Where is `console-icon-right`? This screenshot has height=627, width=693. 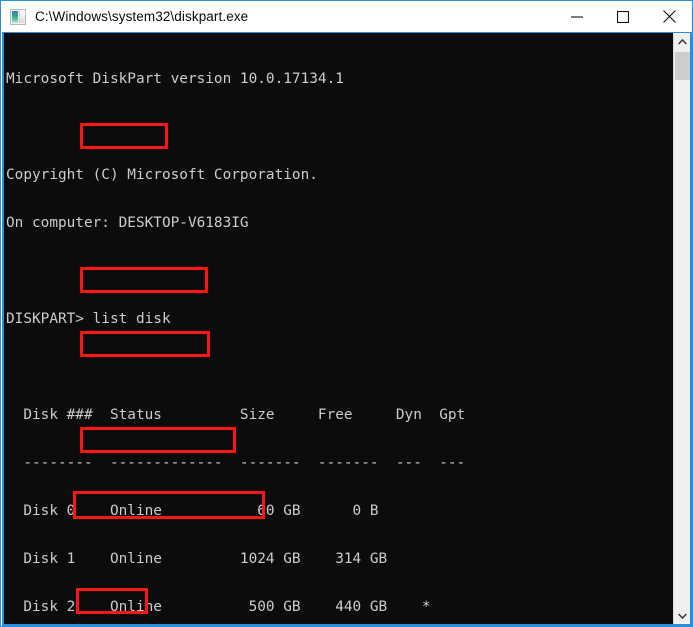
console-icon-right is located at coordinates (22, 16).